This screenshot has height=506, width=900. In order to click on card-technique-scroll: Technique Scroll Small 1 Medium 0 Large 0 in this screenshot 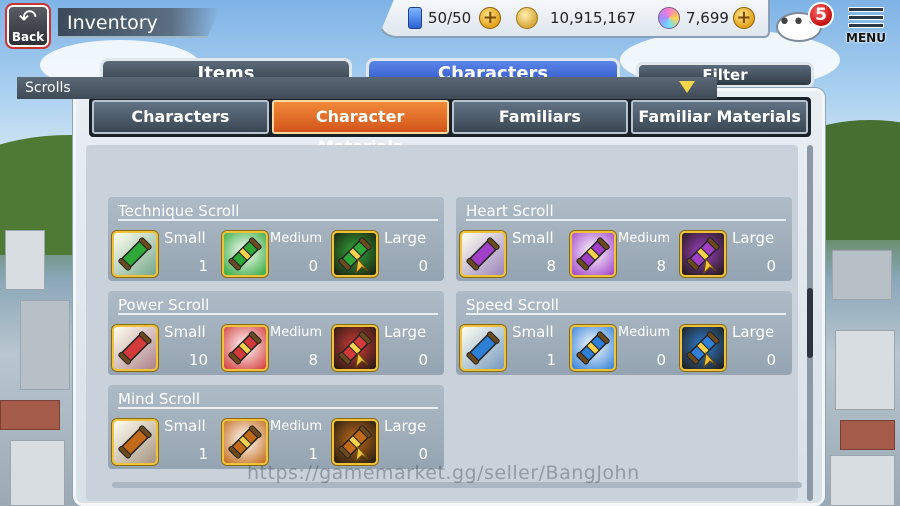, I will do `click(276, 239)`.